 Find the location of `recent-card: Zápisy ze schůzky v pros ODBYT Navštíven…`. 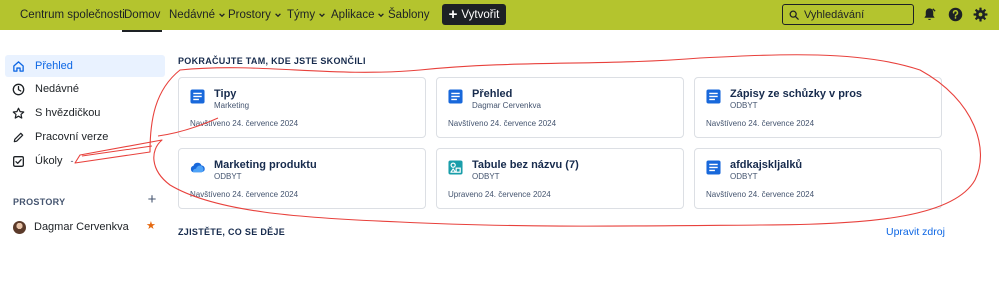

recent-card: Zápisy ze schůzky v pros ODBYT Navštíven… is located at coordinates (818, 107).